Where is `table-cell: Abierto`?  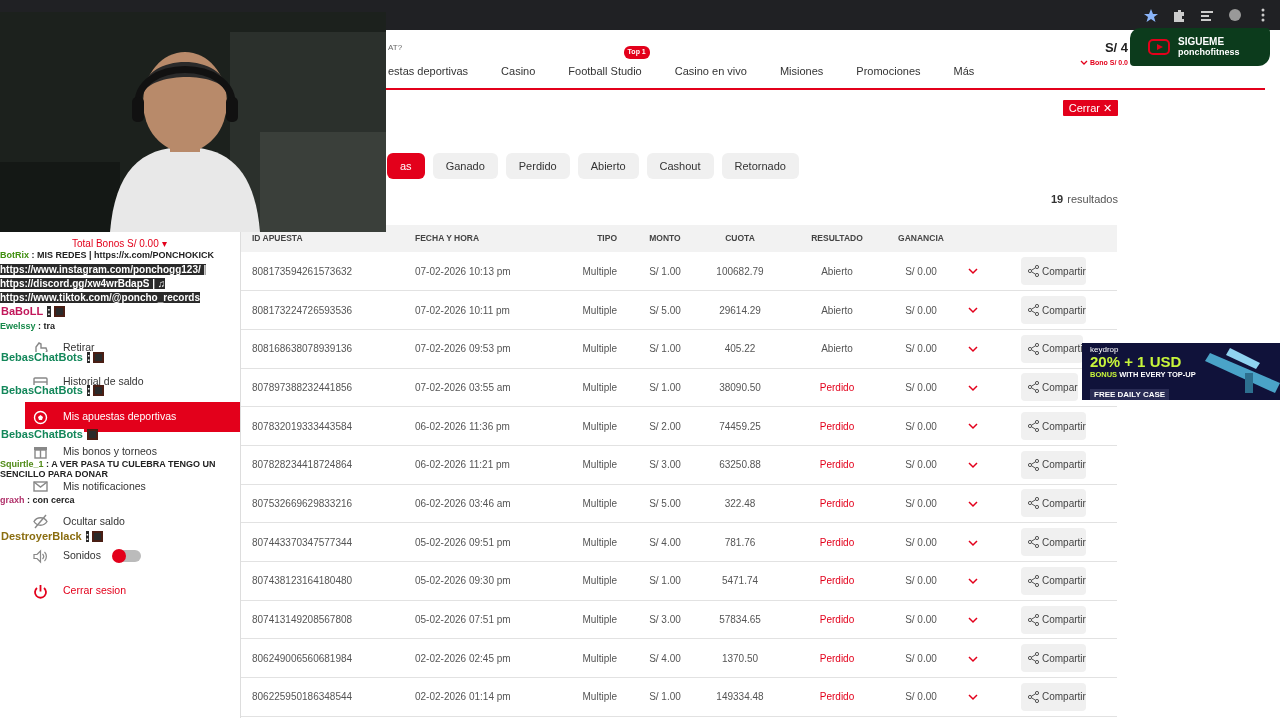
table-cell: Abierto is located at coordinates (837, 349).